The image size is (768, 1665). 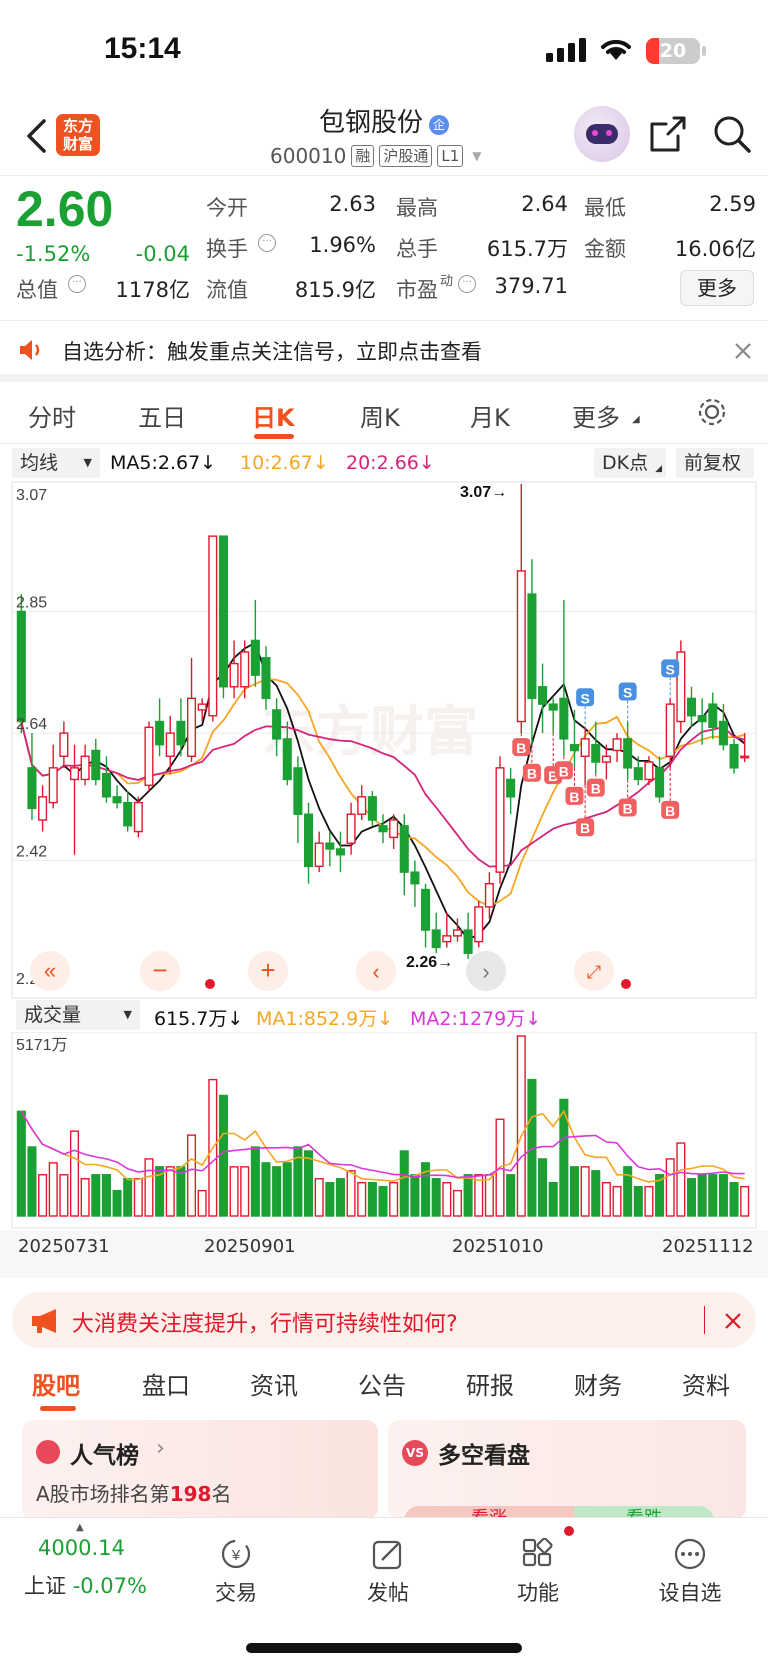 I want to click on turnover-value: 1.96%, so click(x=342, y=245).